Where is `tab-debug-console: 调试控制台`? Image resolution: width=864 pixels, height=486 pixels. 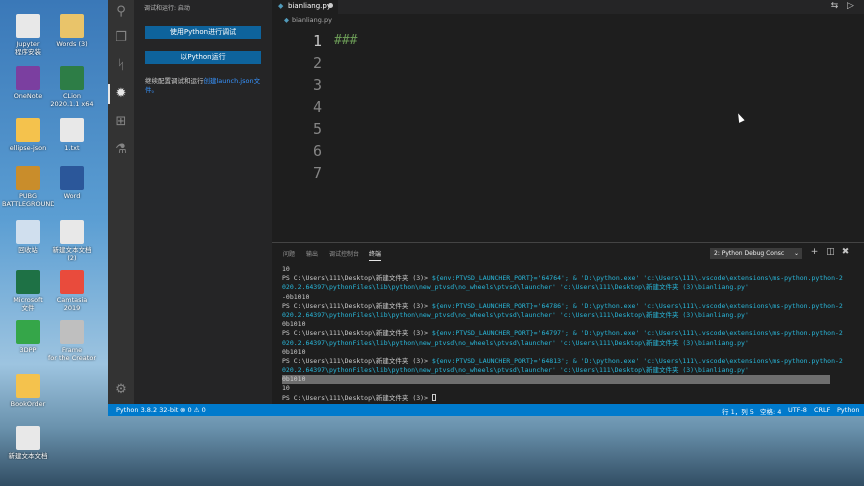
tab-debug-console: 调试控制台 is located at coordinates (344, 253).